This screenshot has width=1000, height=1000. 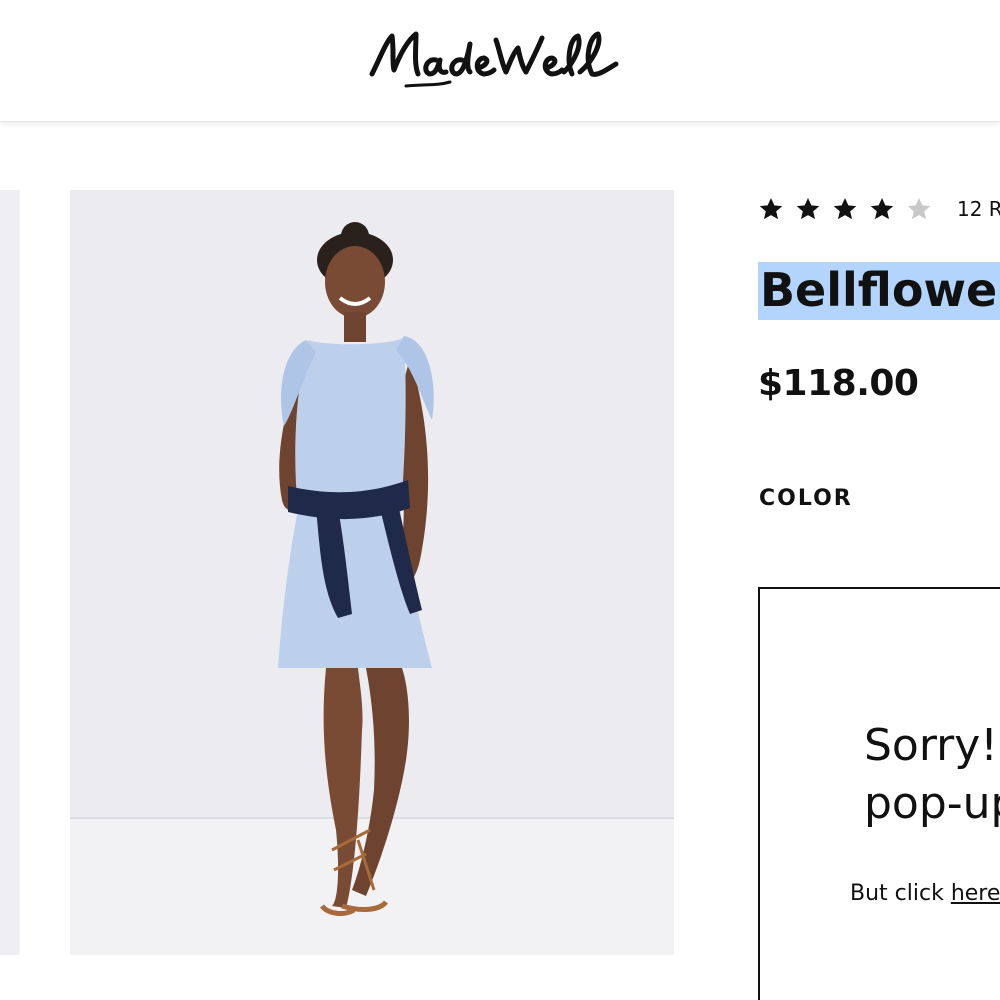 I want to click on popup-error-box: Sorry! This pop-up But click here, so click(x=879, y=793).